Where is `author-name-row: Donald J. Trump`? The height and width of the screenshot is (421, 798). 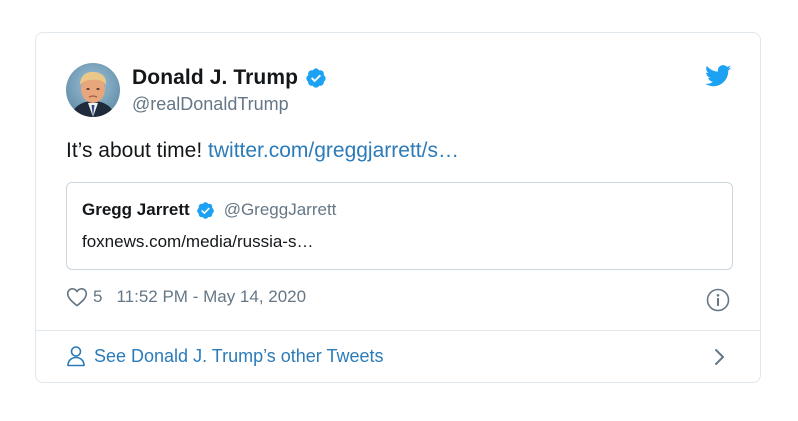
author-name-row: Donald J. Trump is located at coordinates (229, 78).